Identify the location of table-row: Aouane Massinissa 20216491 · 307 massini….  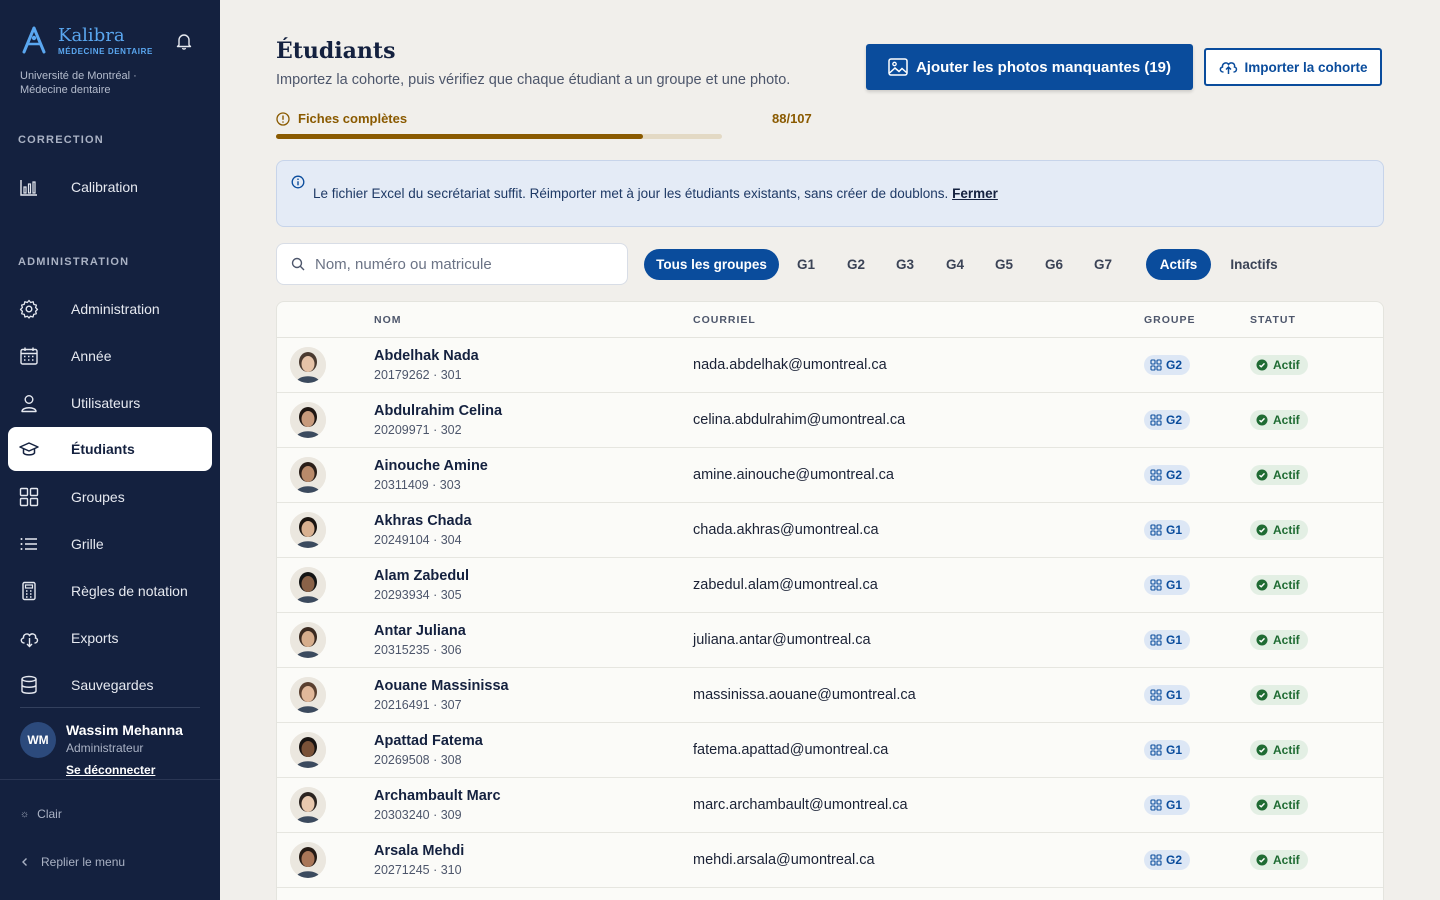
(830, 695).